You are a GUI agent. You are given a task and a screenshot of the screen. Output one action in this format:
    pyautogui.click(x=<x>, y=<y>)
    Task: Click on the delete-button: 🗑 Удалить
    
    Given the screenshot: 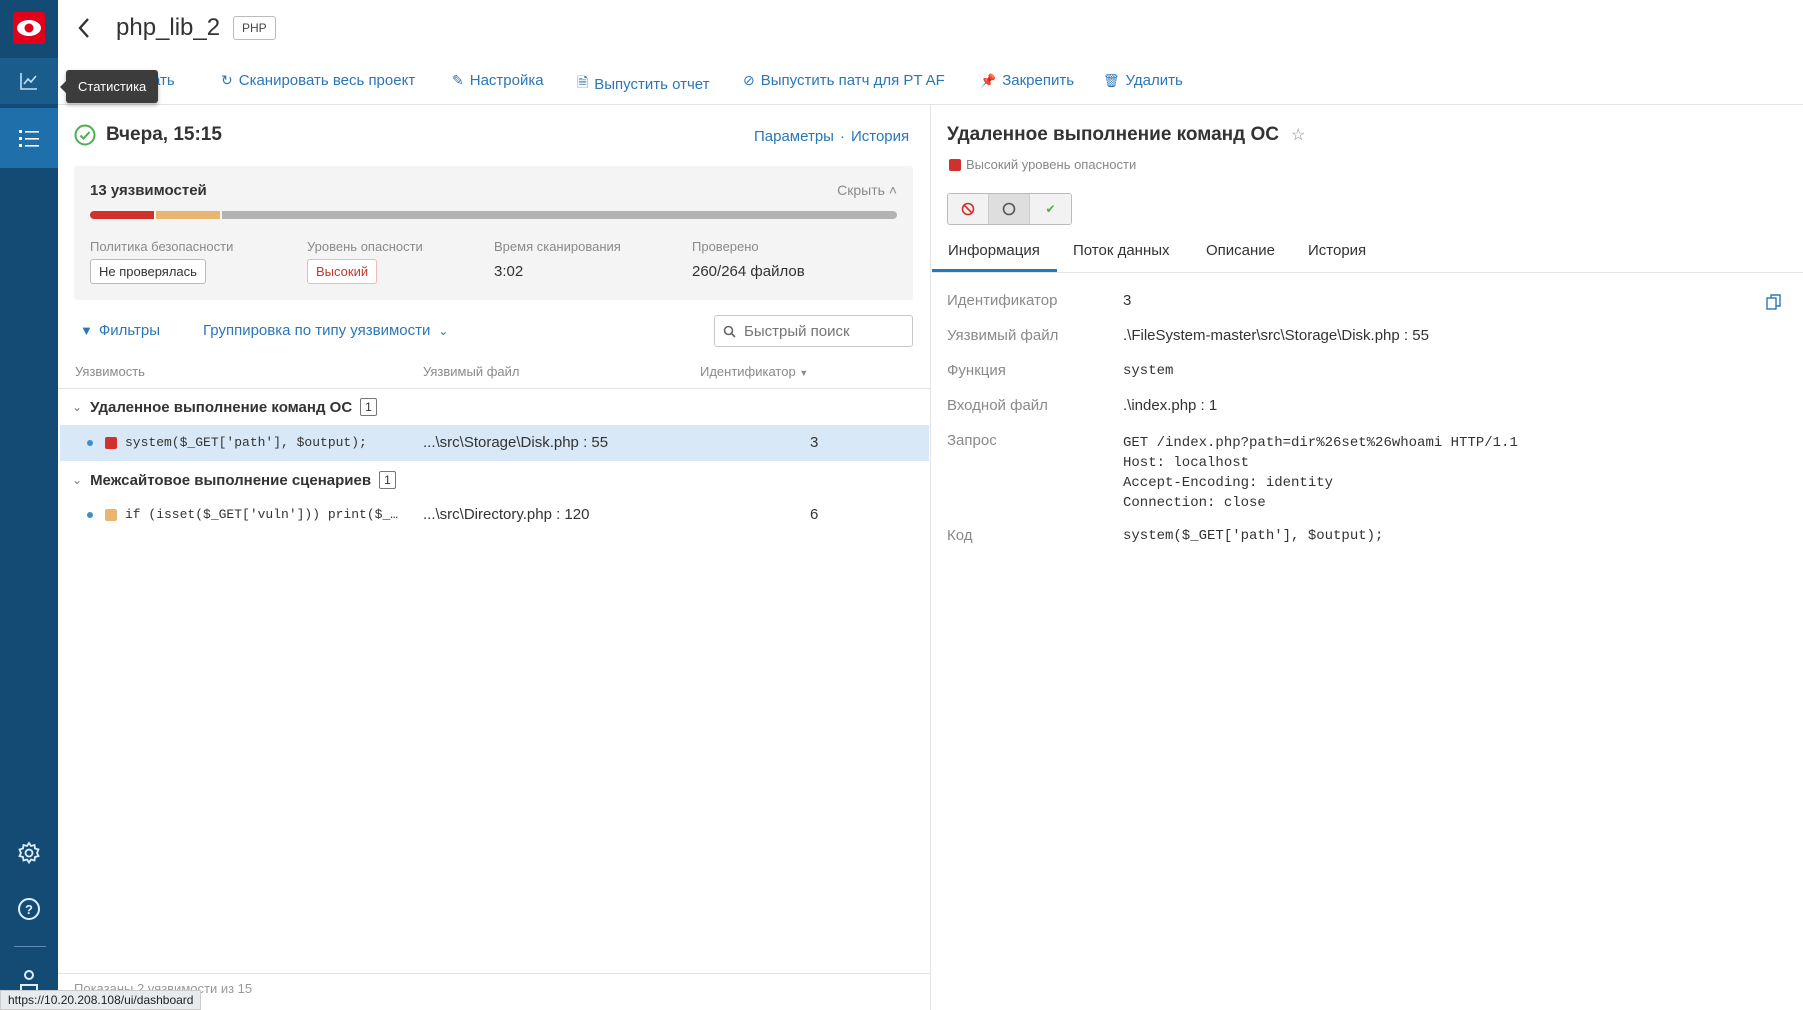 What is the action you would take?
    pyautogui.click(x=1143, y=80)
    